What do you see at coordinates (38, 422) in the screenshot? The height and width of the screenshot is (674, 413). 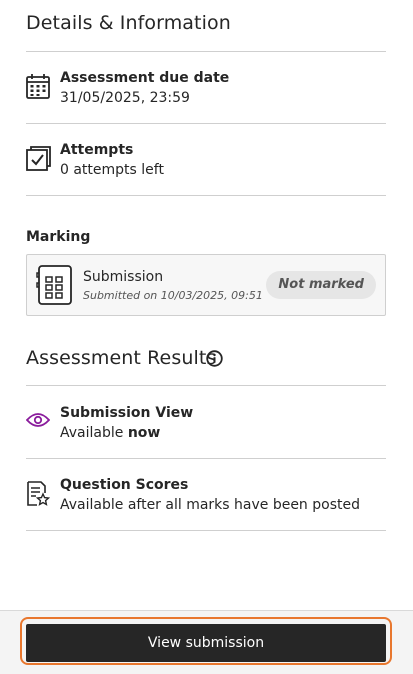 I see `eye-icon` at bounding box center [38, 422].